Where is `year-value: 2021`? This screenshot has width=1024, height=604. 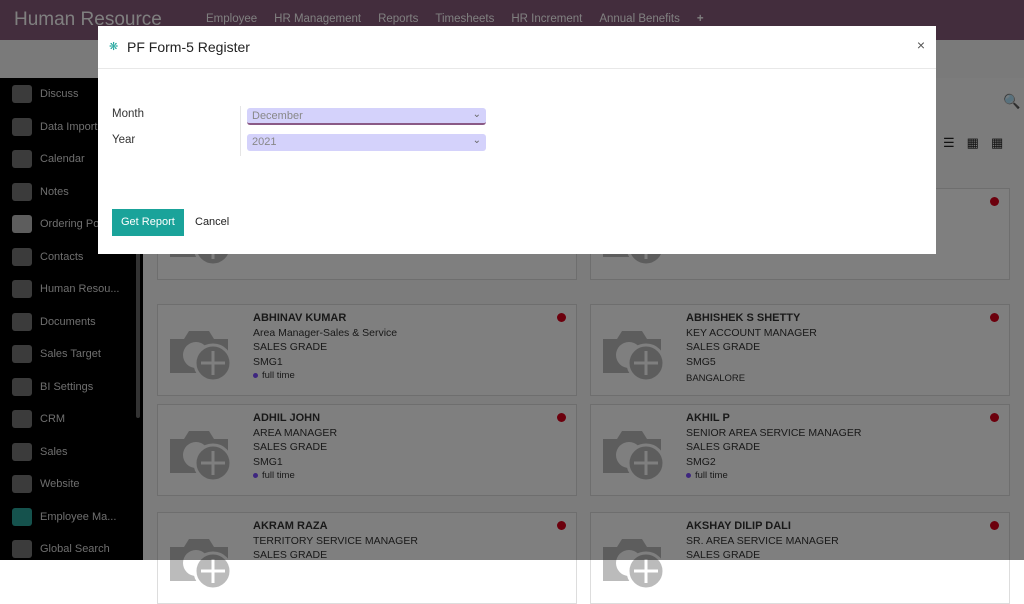
year-value: 2021 is located at coordinates (264, 142).